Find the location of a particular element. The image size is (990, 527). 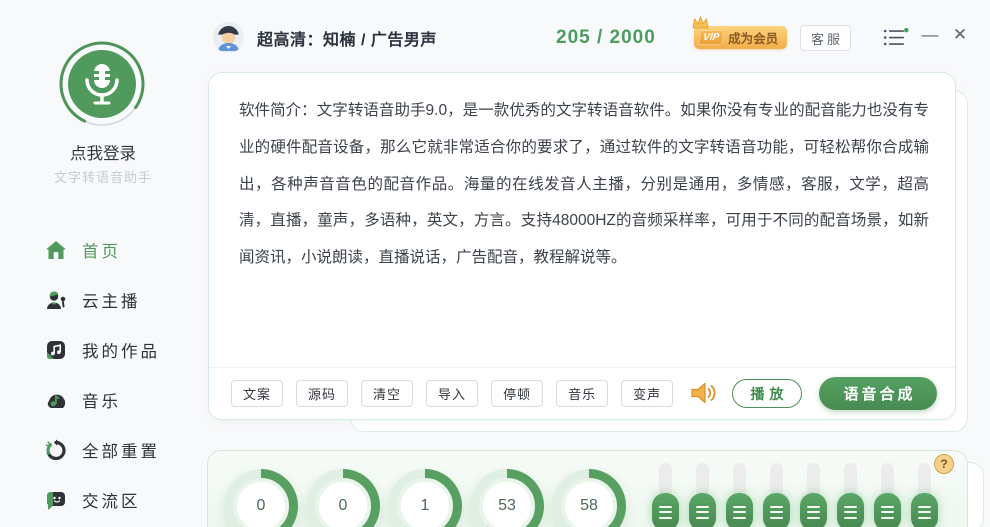

sidebar-item-home: 首页 is located at coordinates (103, 250).